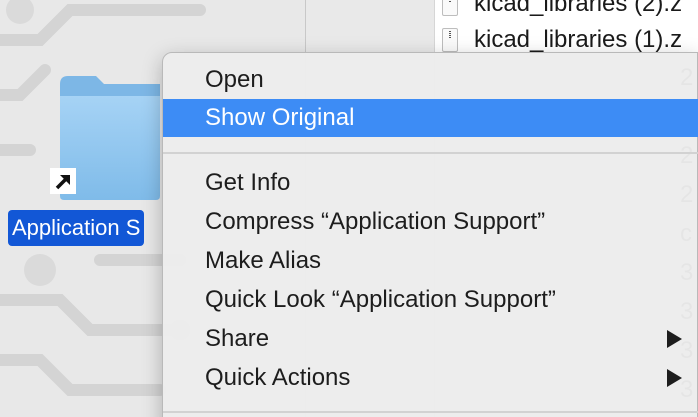 Image resolution: width=698 pixels, height=417 pixels. I want to click on menu-item-quick-actions: Quick Actions, so click(430, 378).